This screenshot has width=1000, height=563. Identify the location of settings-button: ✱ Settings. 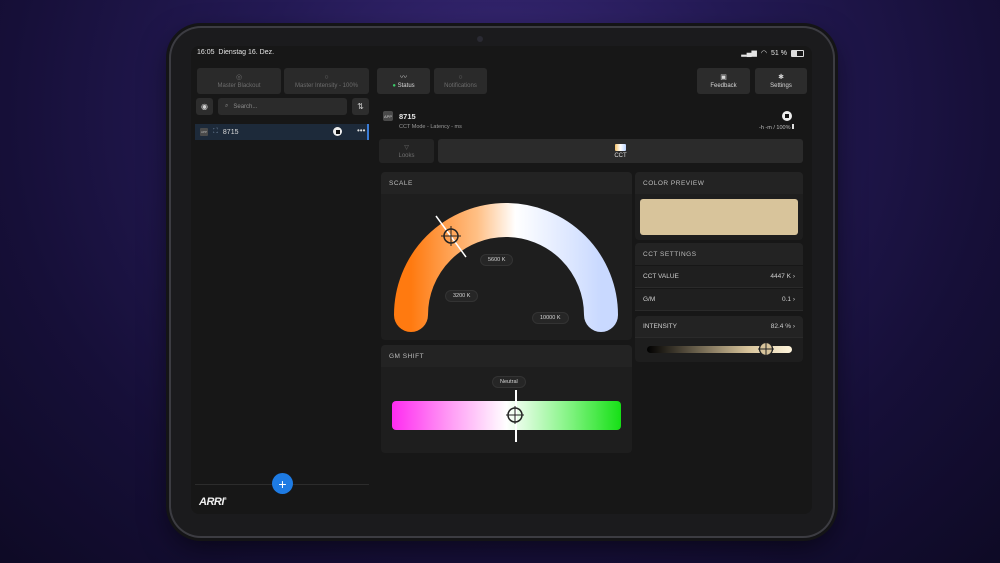
(781, 81).